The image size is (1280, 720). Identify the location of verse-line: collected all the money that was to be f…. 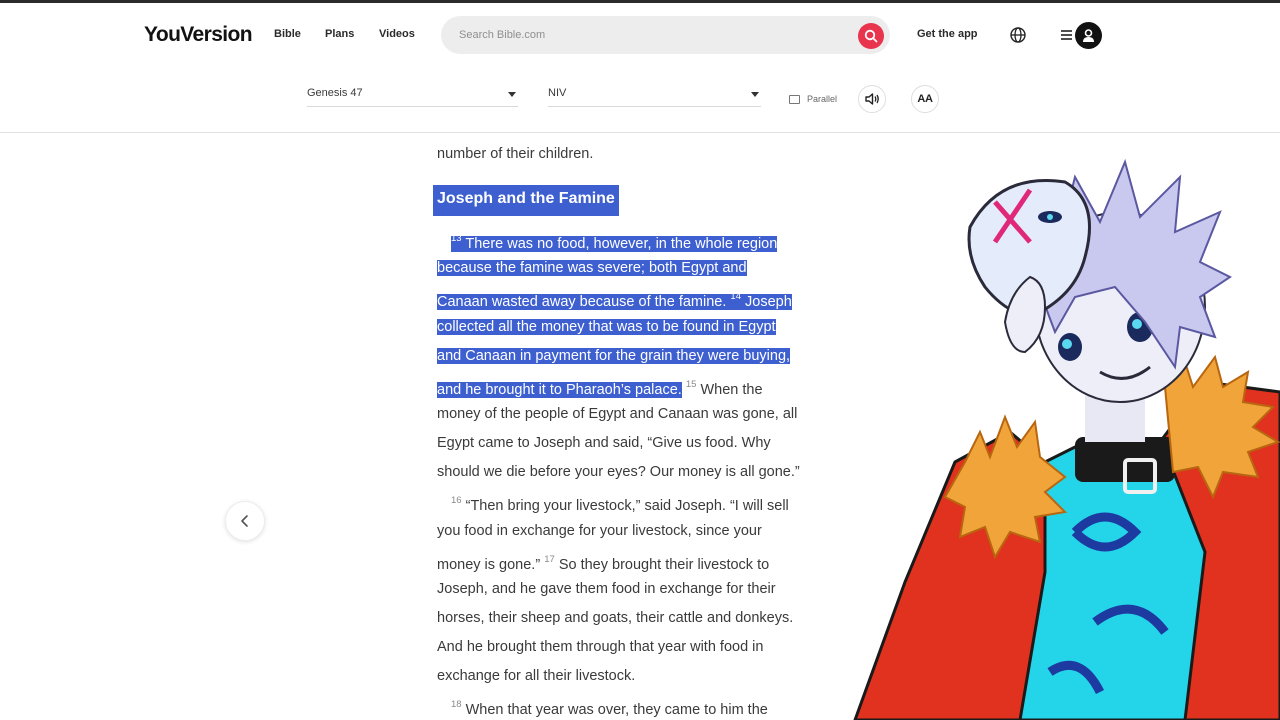
(606, 327).